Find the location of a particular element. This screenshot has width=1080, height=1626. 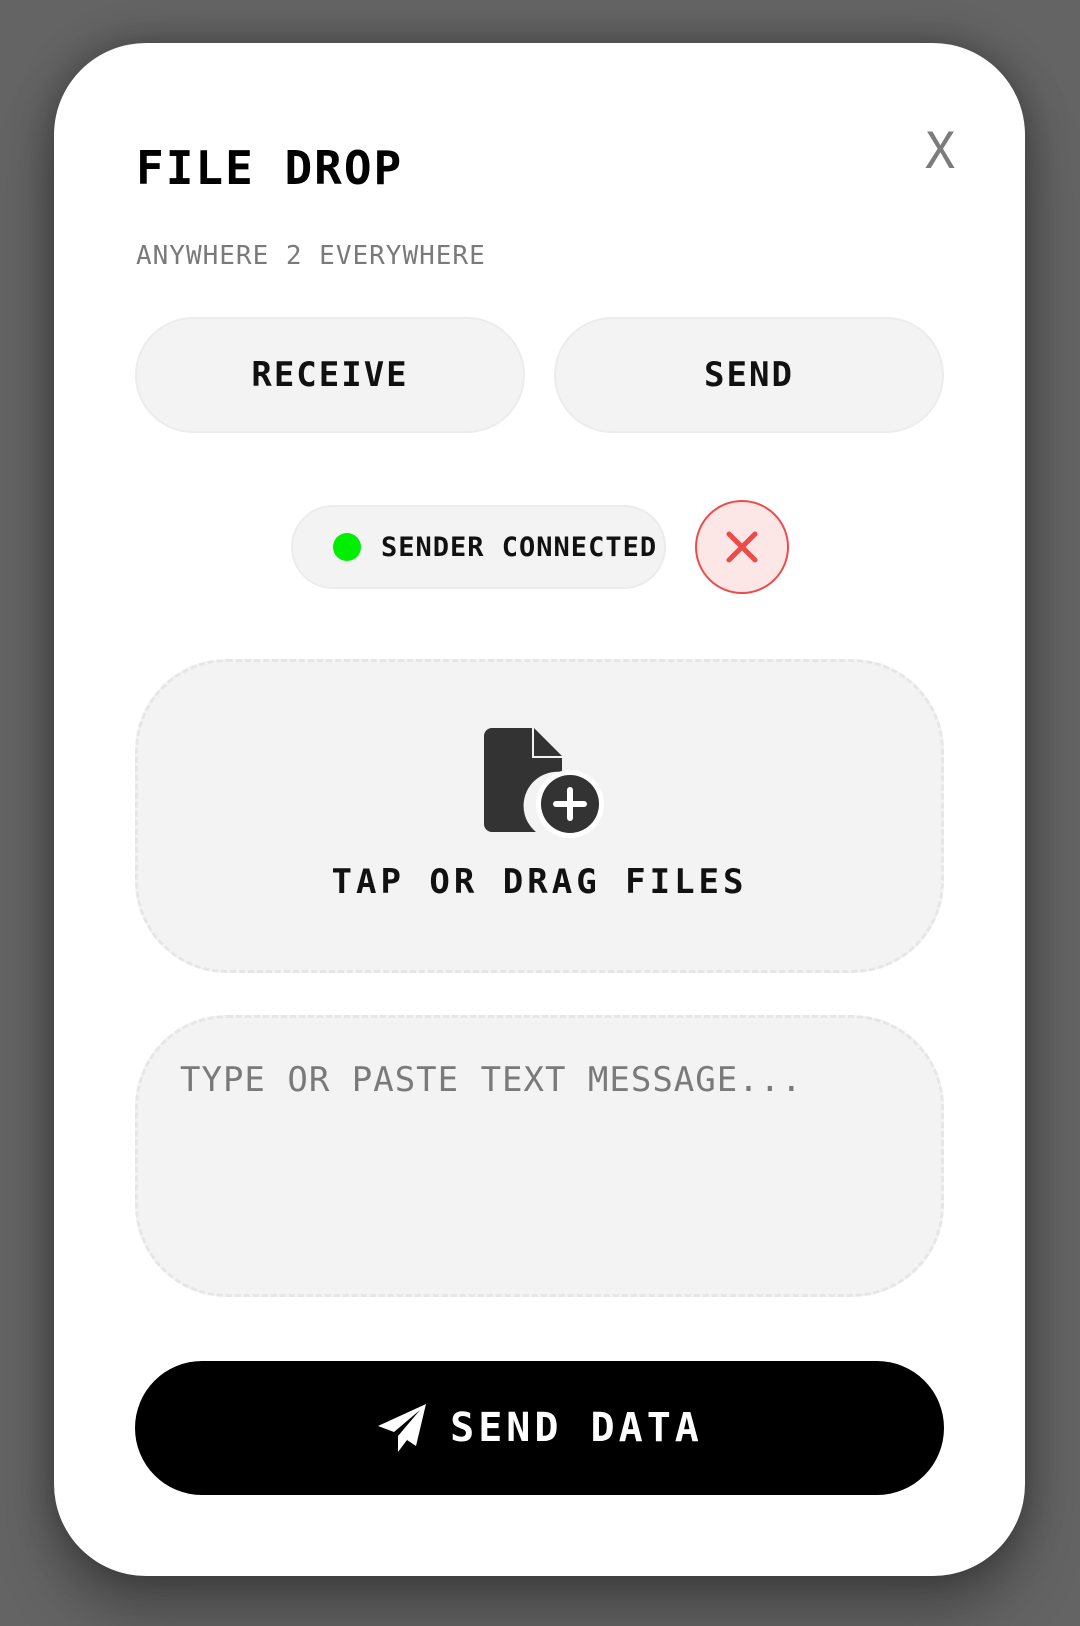

disconnect-button is located at coordinates (742, 547).